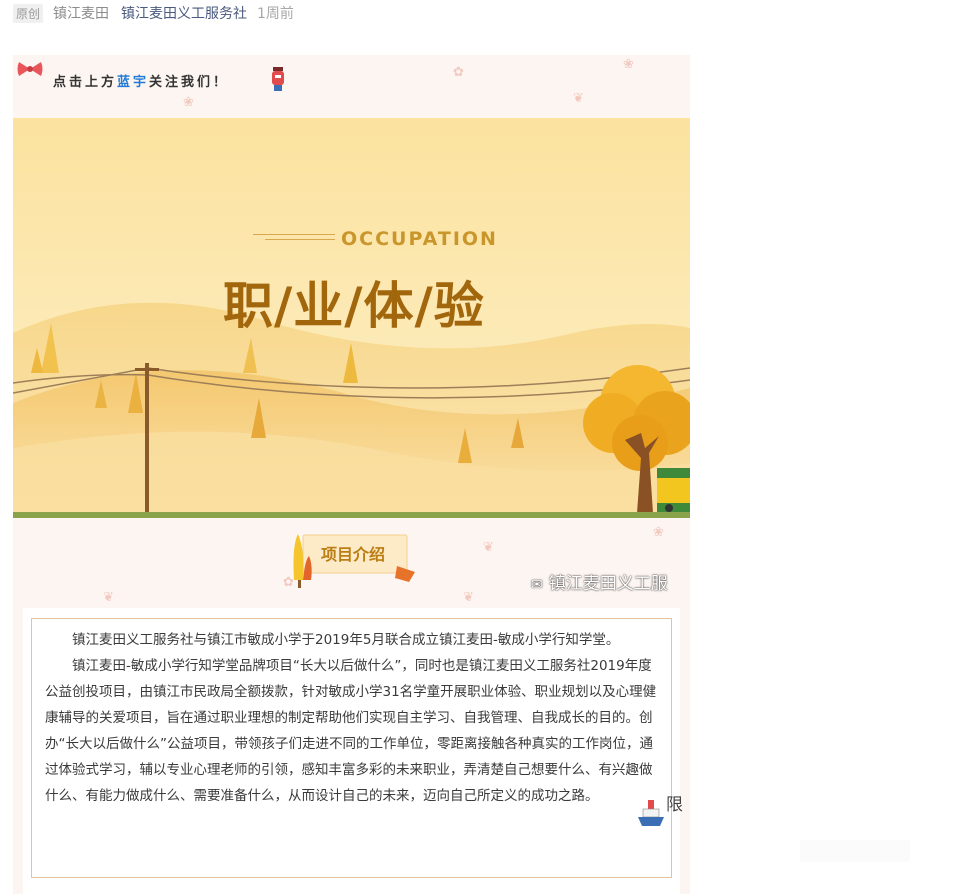  What do you see at coordinates (28, 13) in the screenshot?
I see `original-badge: 原创` at bounding box center [28, 13].